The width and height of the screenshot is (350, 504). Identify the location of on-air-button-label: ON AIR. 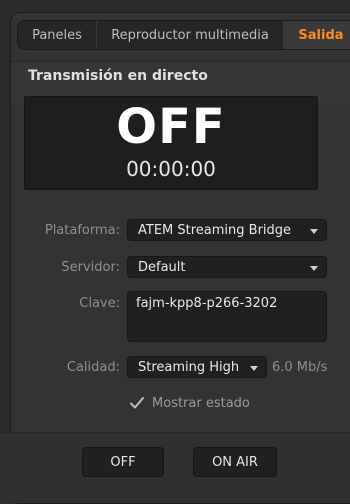
(235, 462).